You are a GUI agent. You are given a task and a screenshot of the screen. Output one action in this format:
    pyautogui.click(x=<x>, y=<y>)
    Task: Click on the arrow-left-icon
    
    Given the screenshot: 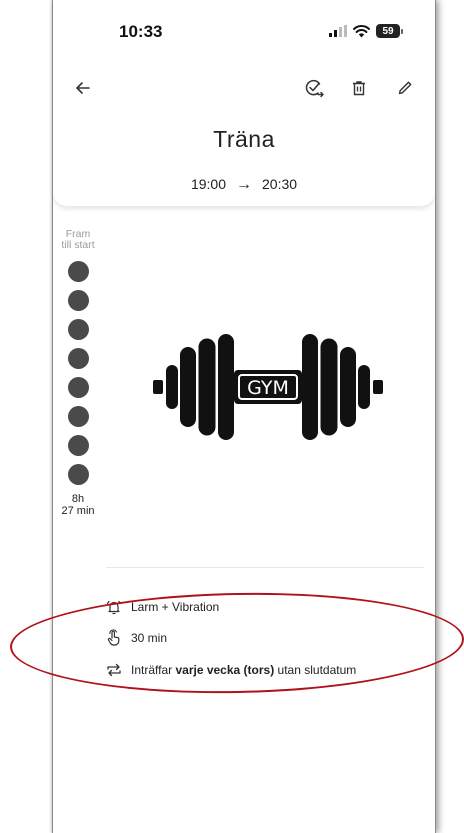 What is the action you would take?
    pyautogui.click(x=83, y=88)
    